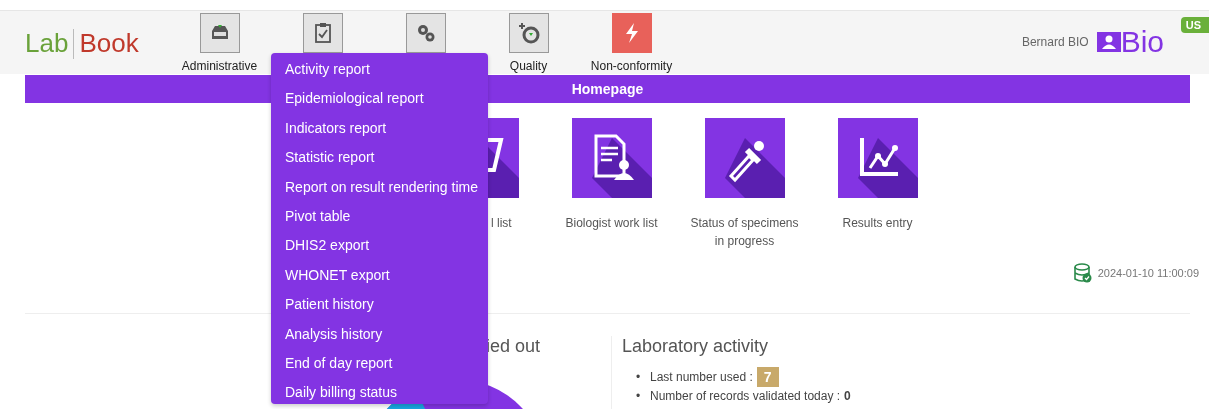 The width and height of the screenshot is (1209, 409). What do you see at coordinates (695, 346) in the screenshot?
I see `panel-title: Laboratory activity` at bounding box center [695, 346].